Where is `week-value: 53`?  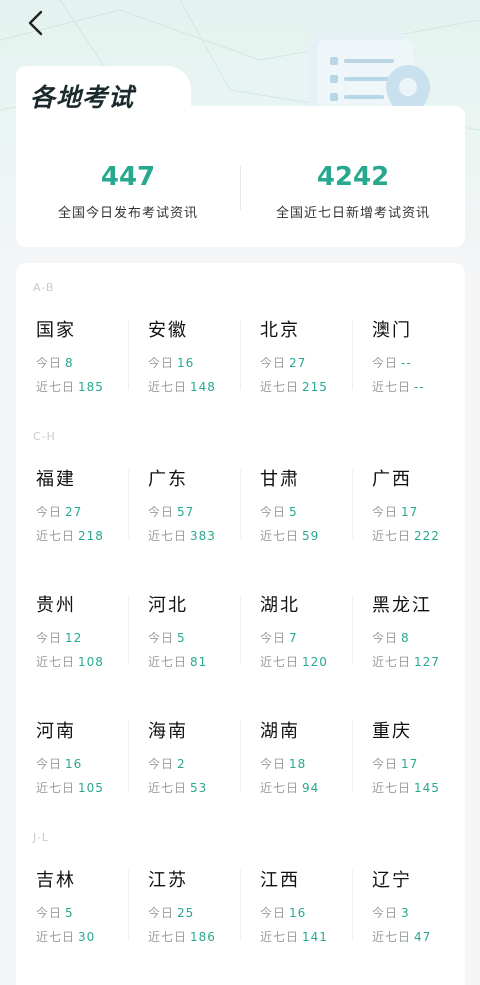 week-value: 53 is located at coordinates (199, 788).